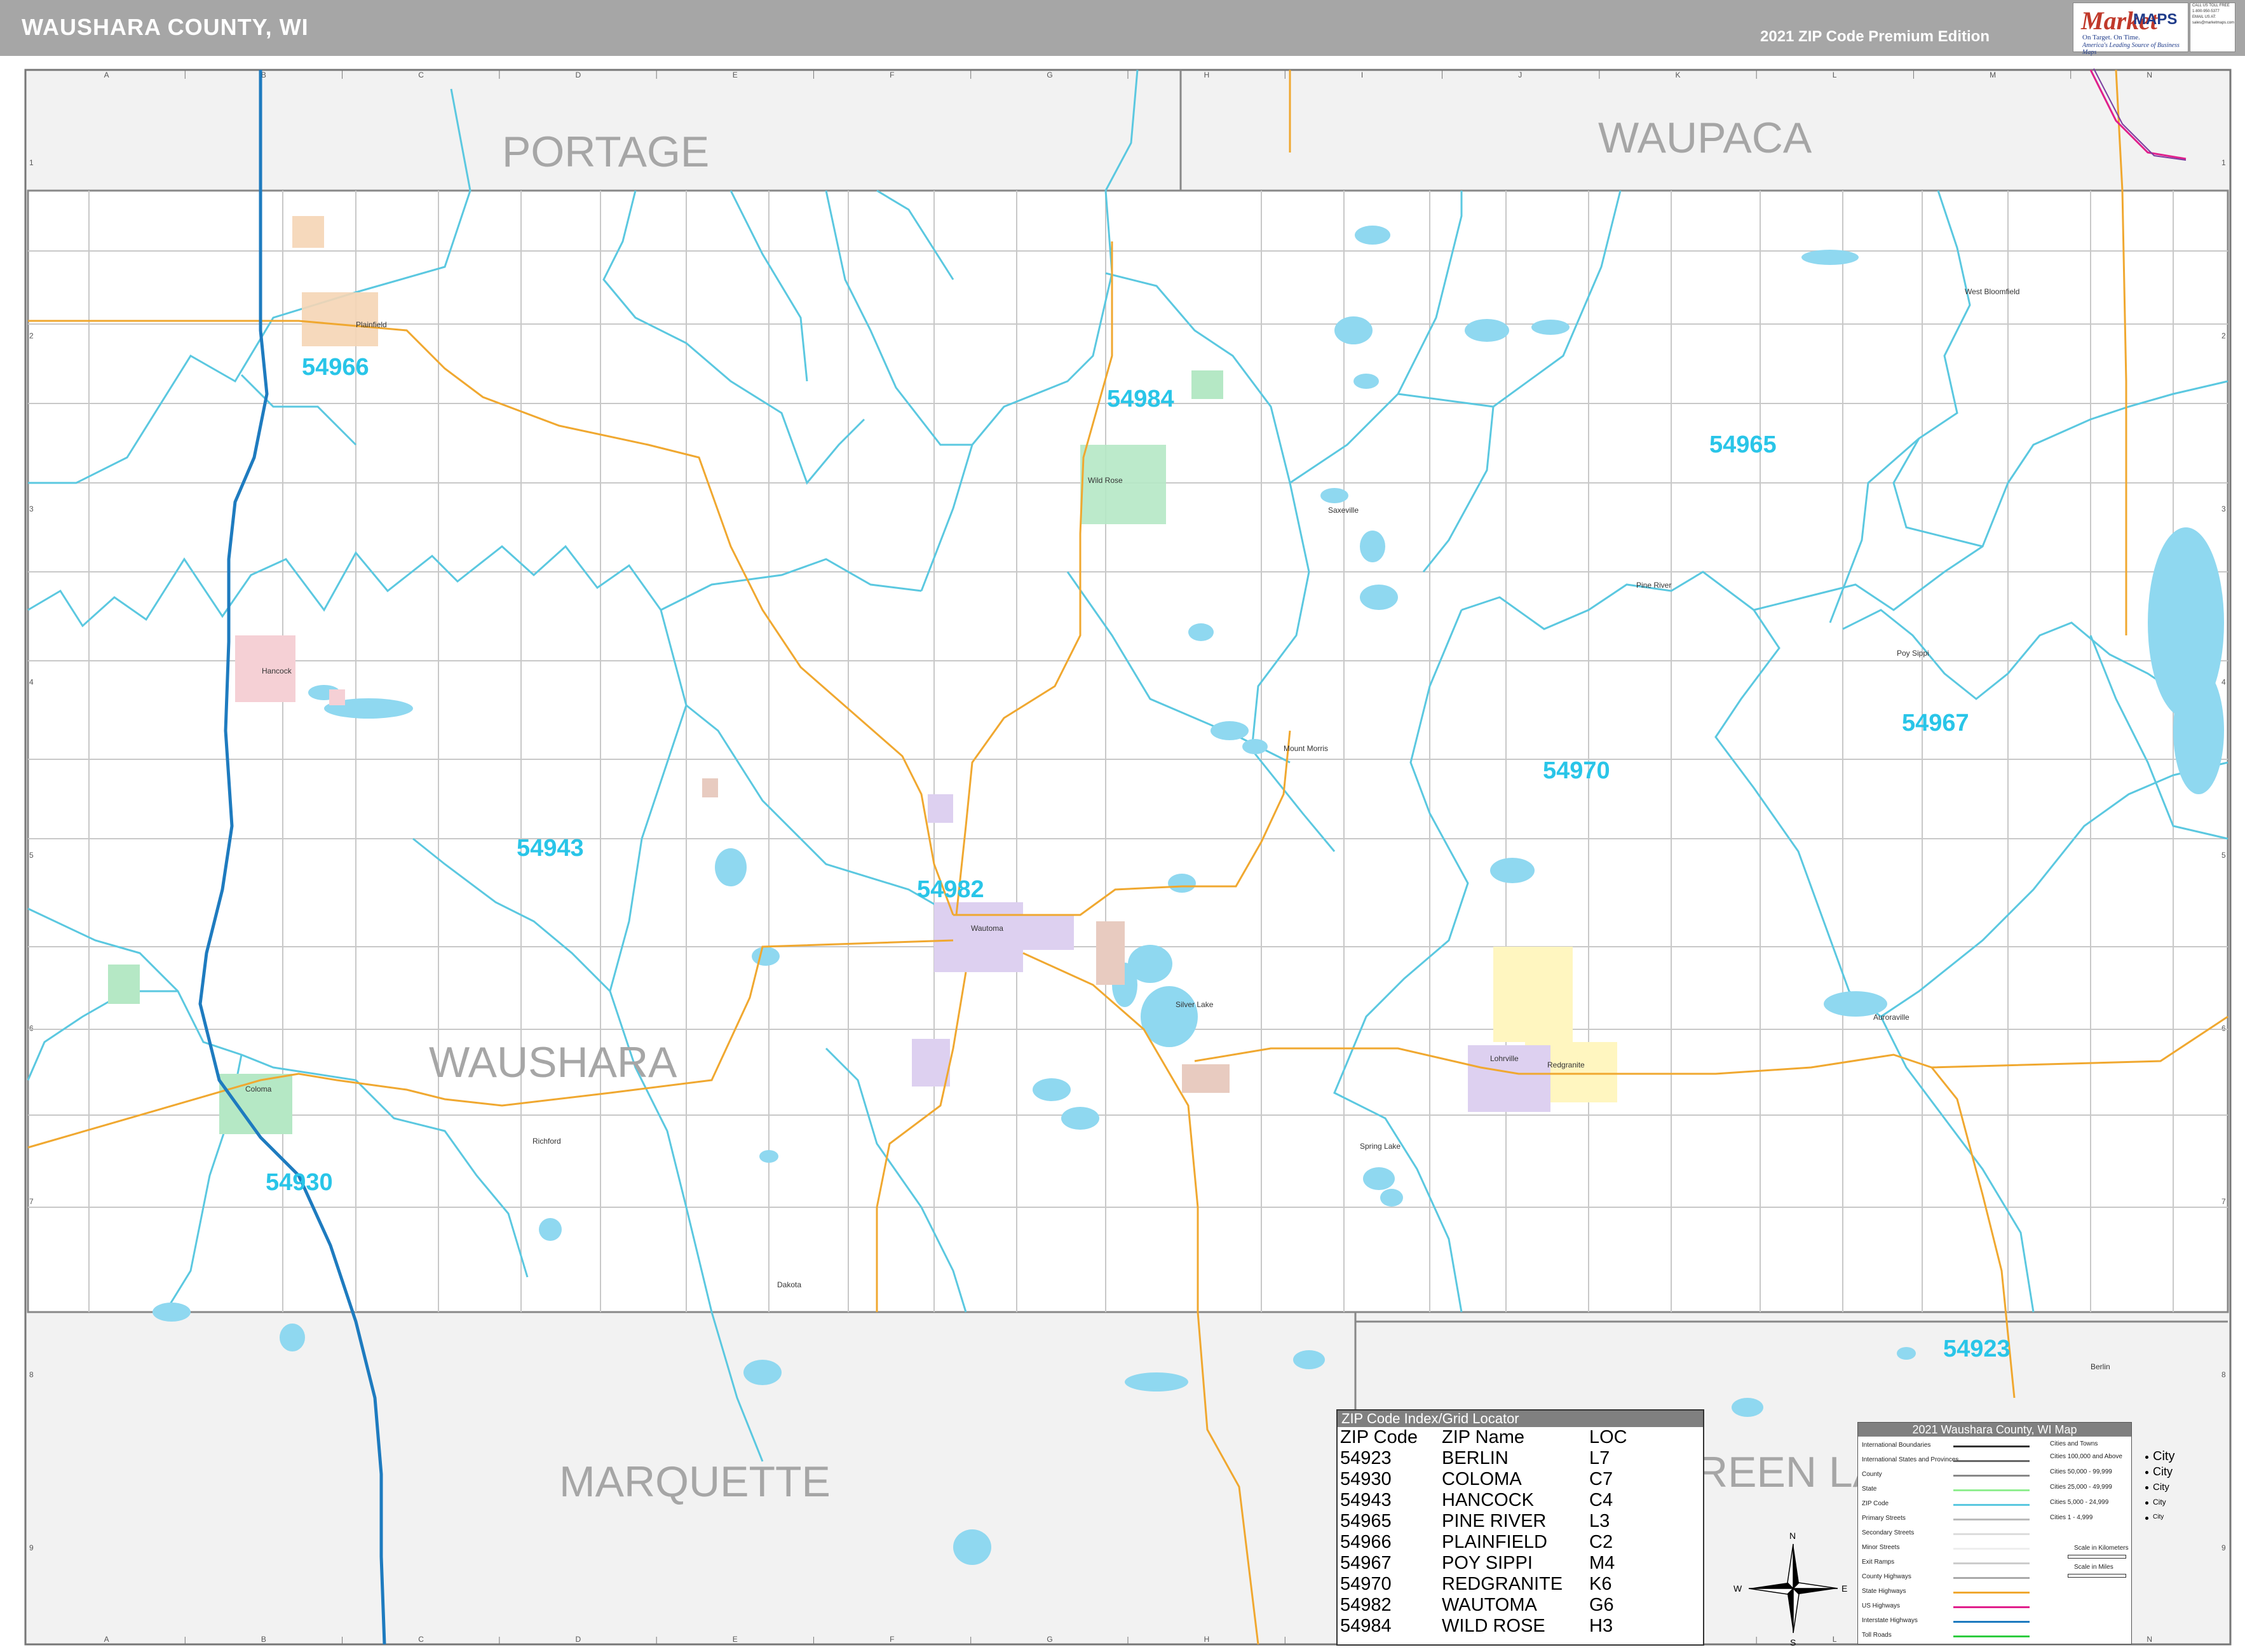 The width and height of the screenshot is (2245, 1652). Describe the element at coordinates (1494, 1521) in the screenshot. I see `index-name: PINE RIVER` at that location.